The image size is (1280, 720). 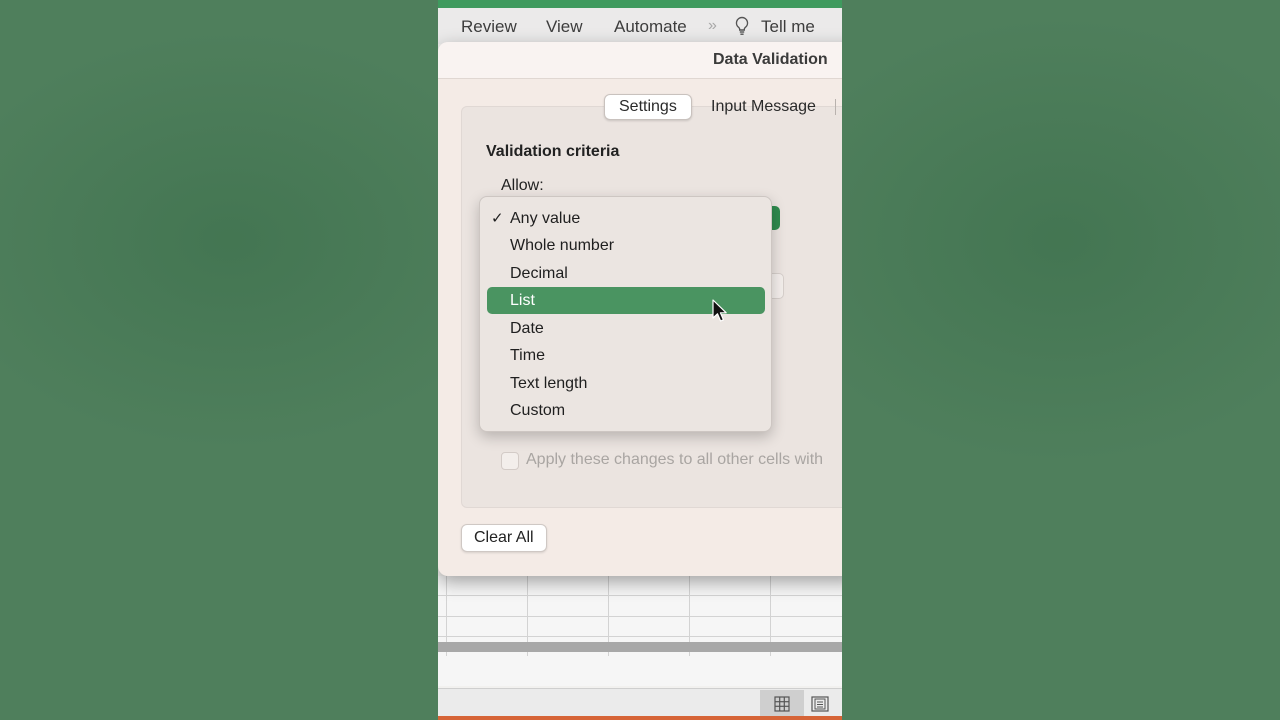 What do you see at coordinates (626, 383) in the screenshot?
I see `menu-item-text-length: Text length` at bounding box center [626, 383].